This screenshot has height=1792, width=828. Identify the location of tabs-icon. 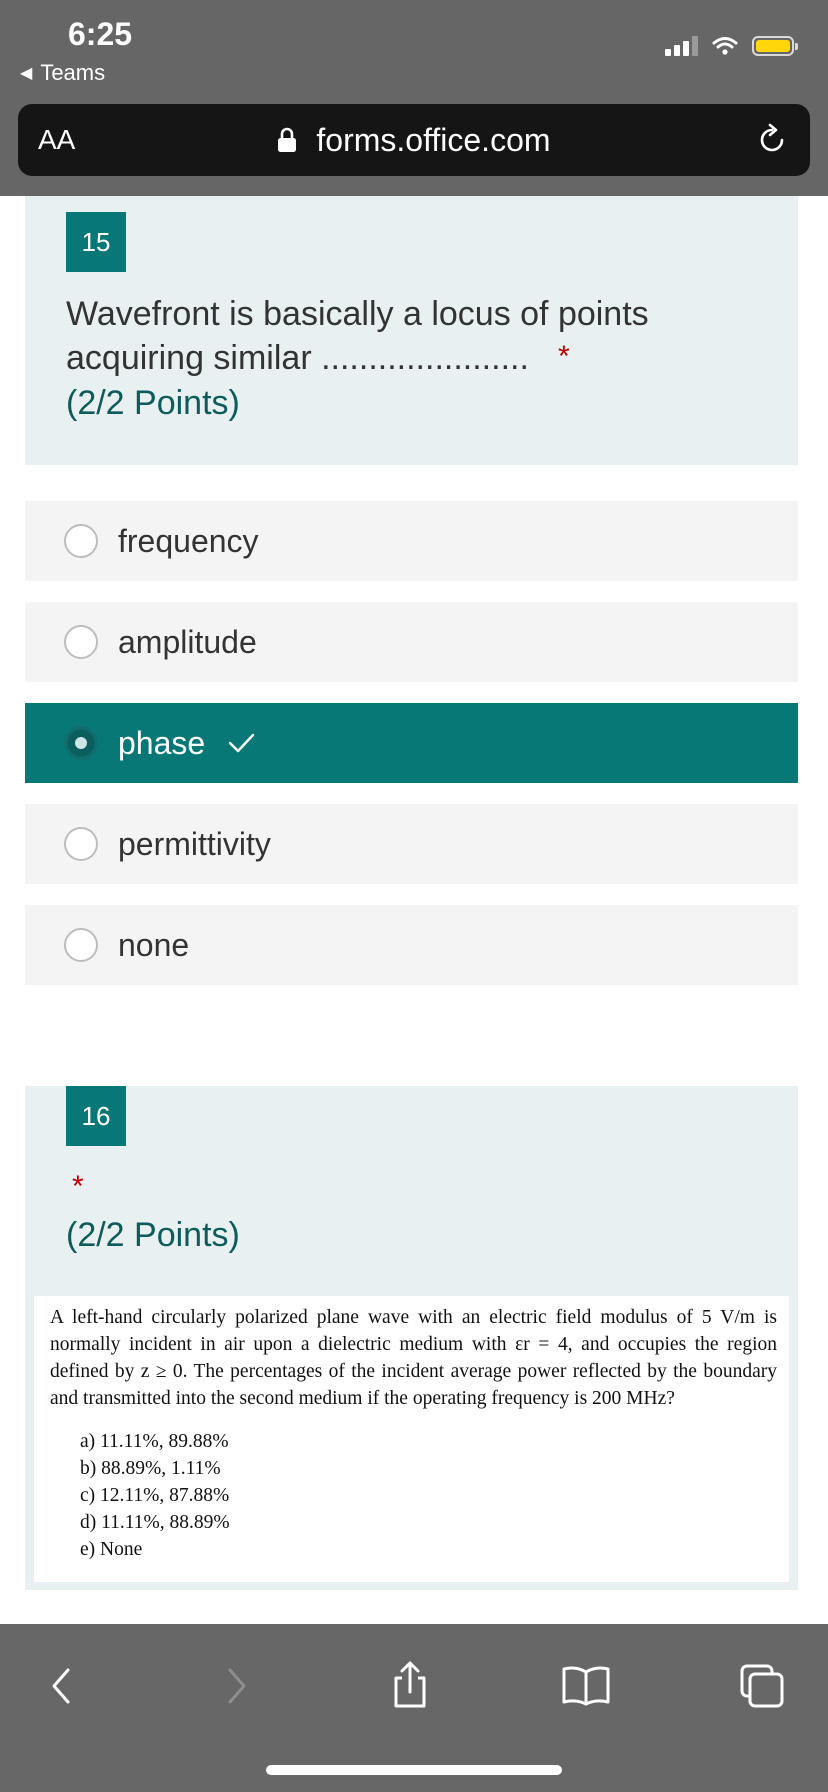
(762, 1686).